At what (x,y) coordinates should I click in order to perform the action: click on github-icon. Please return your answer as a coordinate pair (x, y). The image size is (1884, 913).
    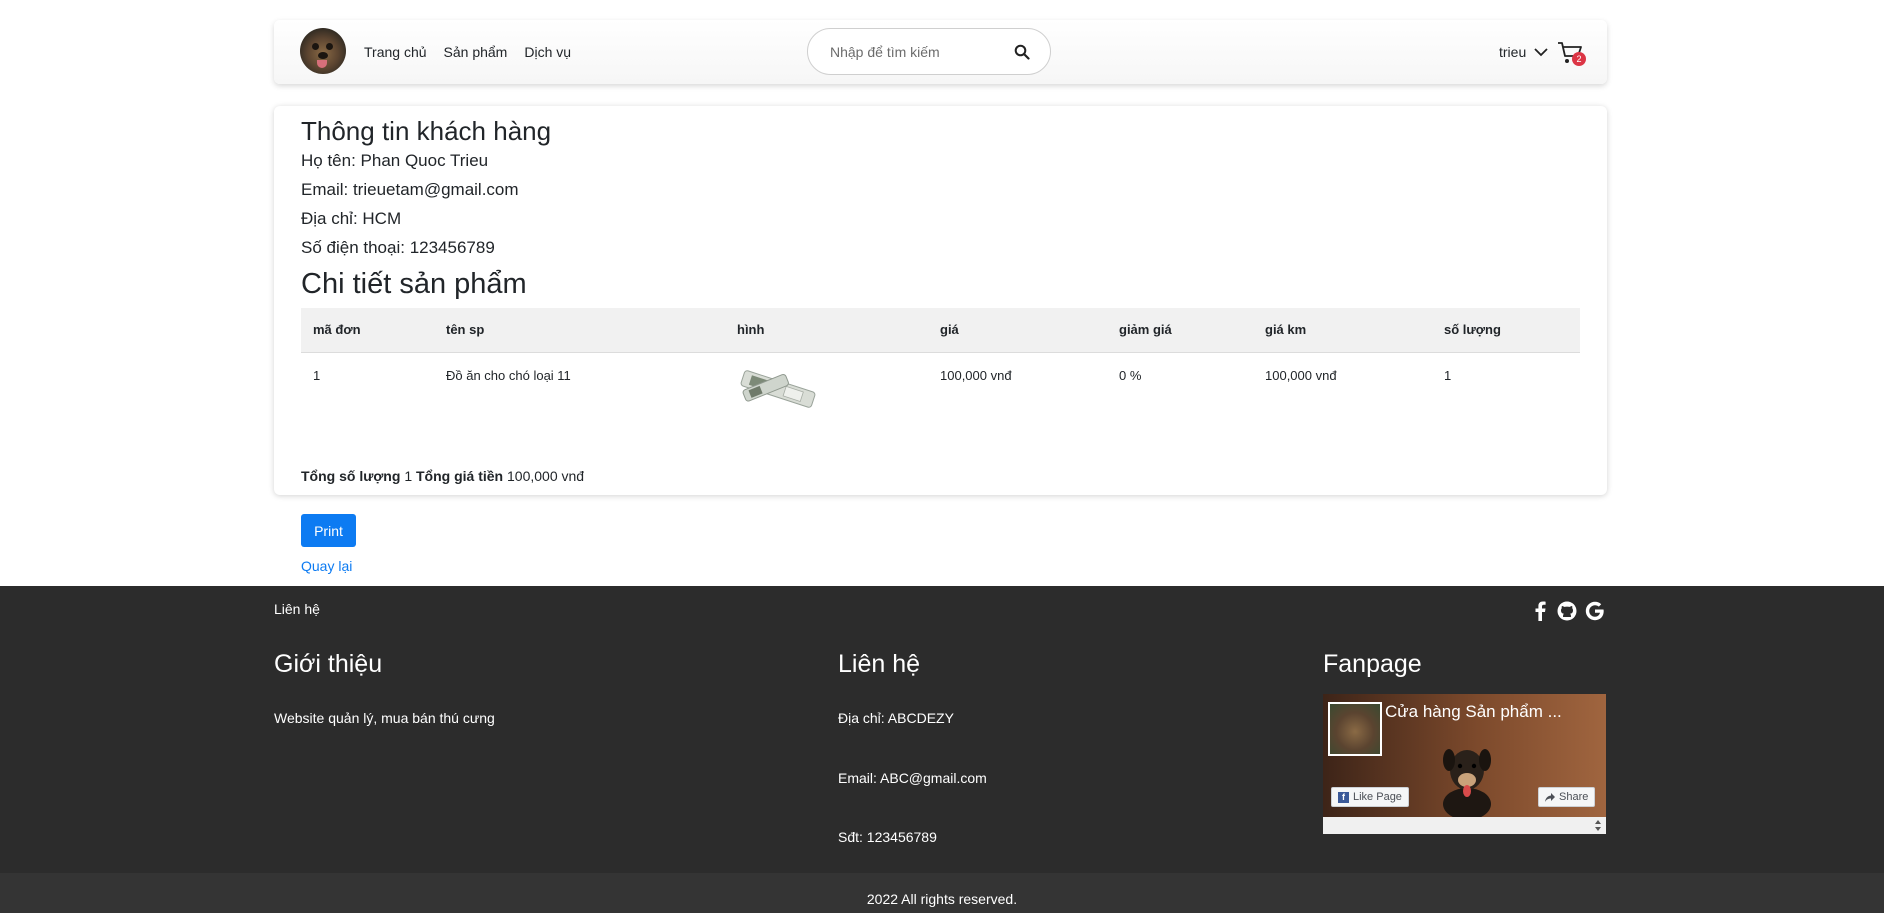
    Looking at the image, I should click on (1567, 611).